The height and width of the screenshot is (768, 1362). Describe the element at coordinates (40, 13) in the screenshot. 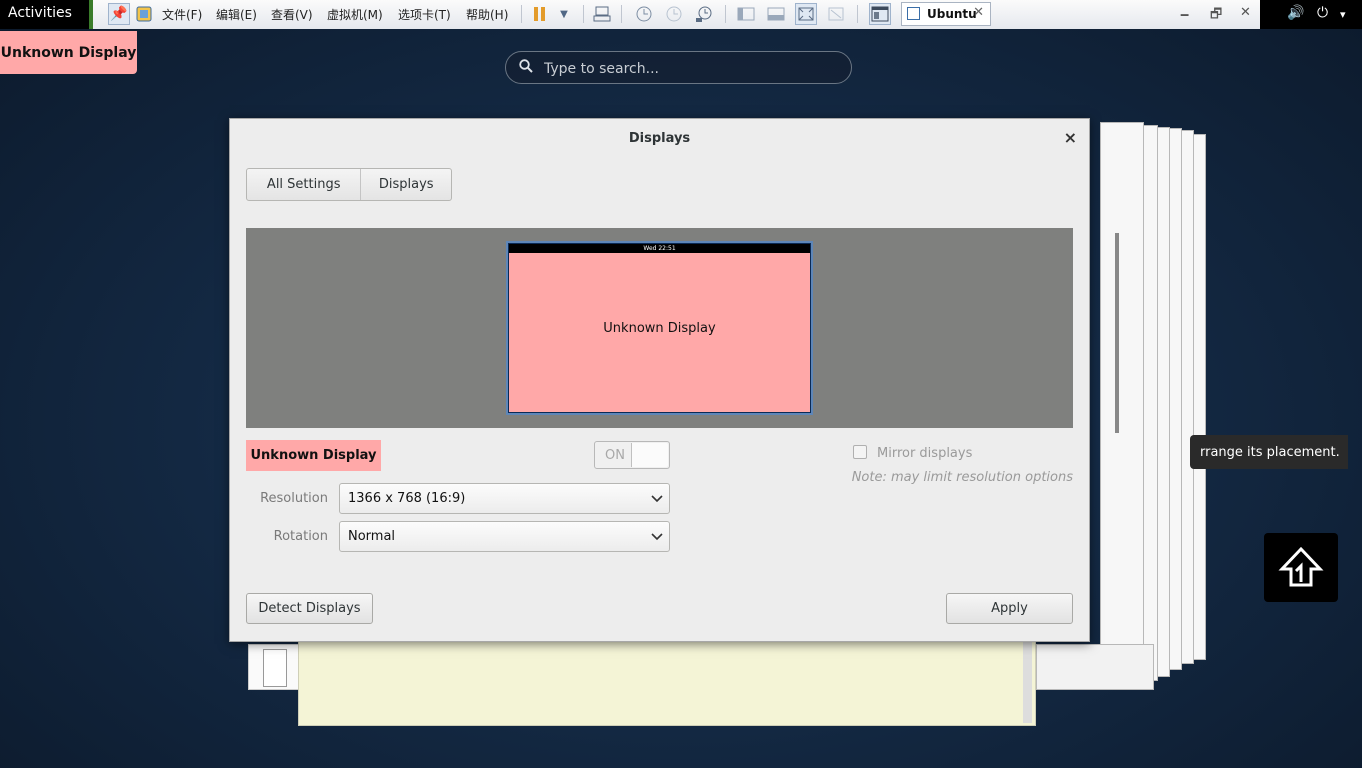

I see `activities-button: Activities` at that location.